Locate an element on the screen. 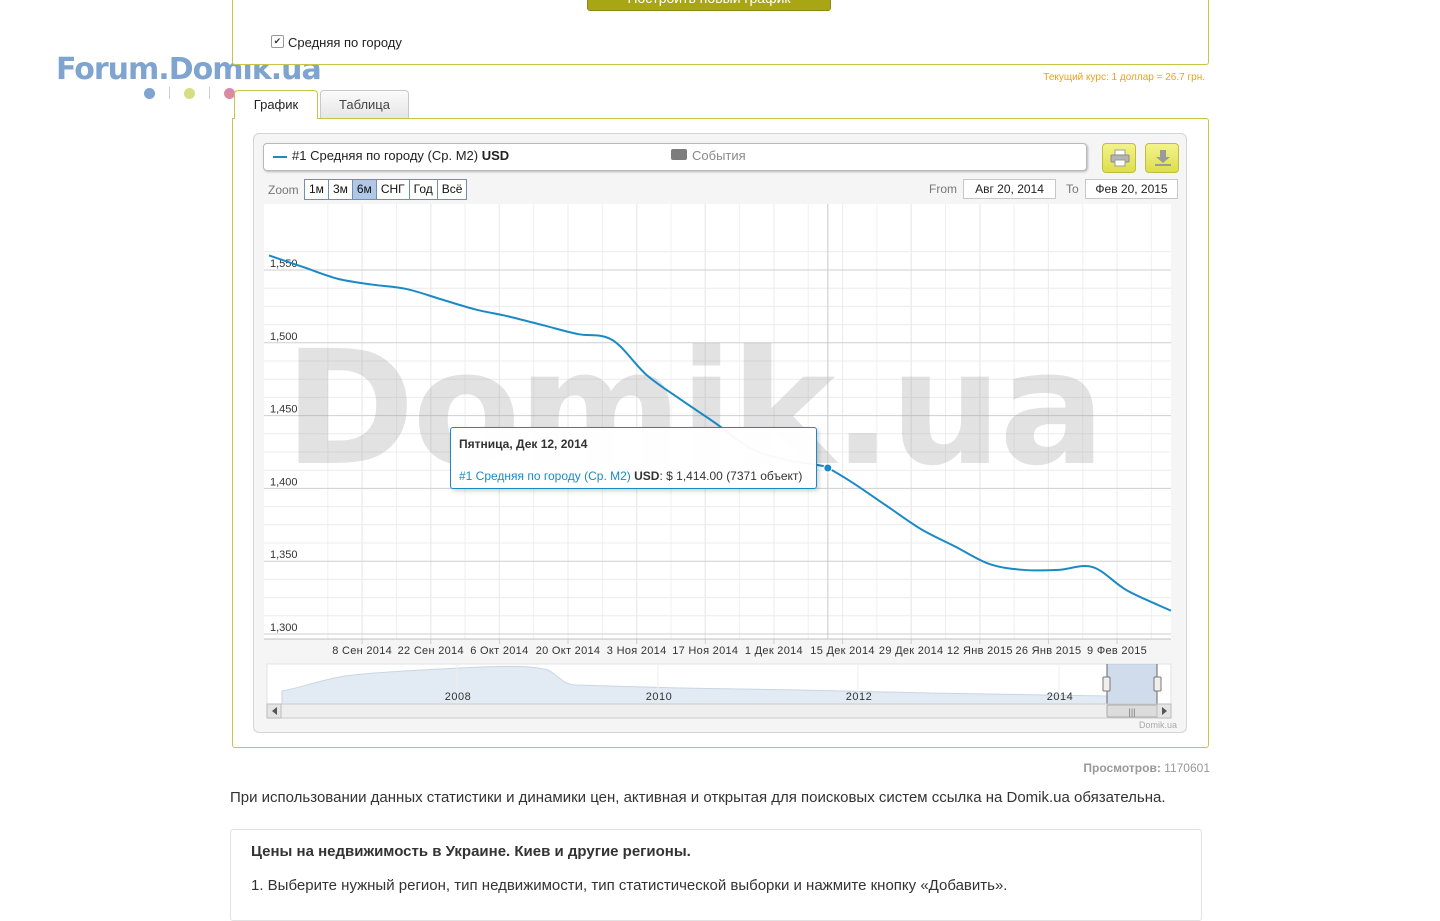  navigator-year-label: 2012 is located at coordinates (859, 697).